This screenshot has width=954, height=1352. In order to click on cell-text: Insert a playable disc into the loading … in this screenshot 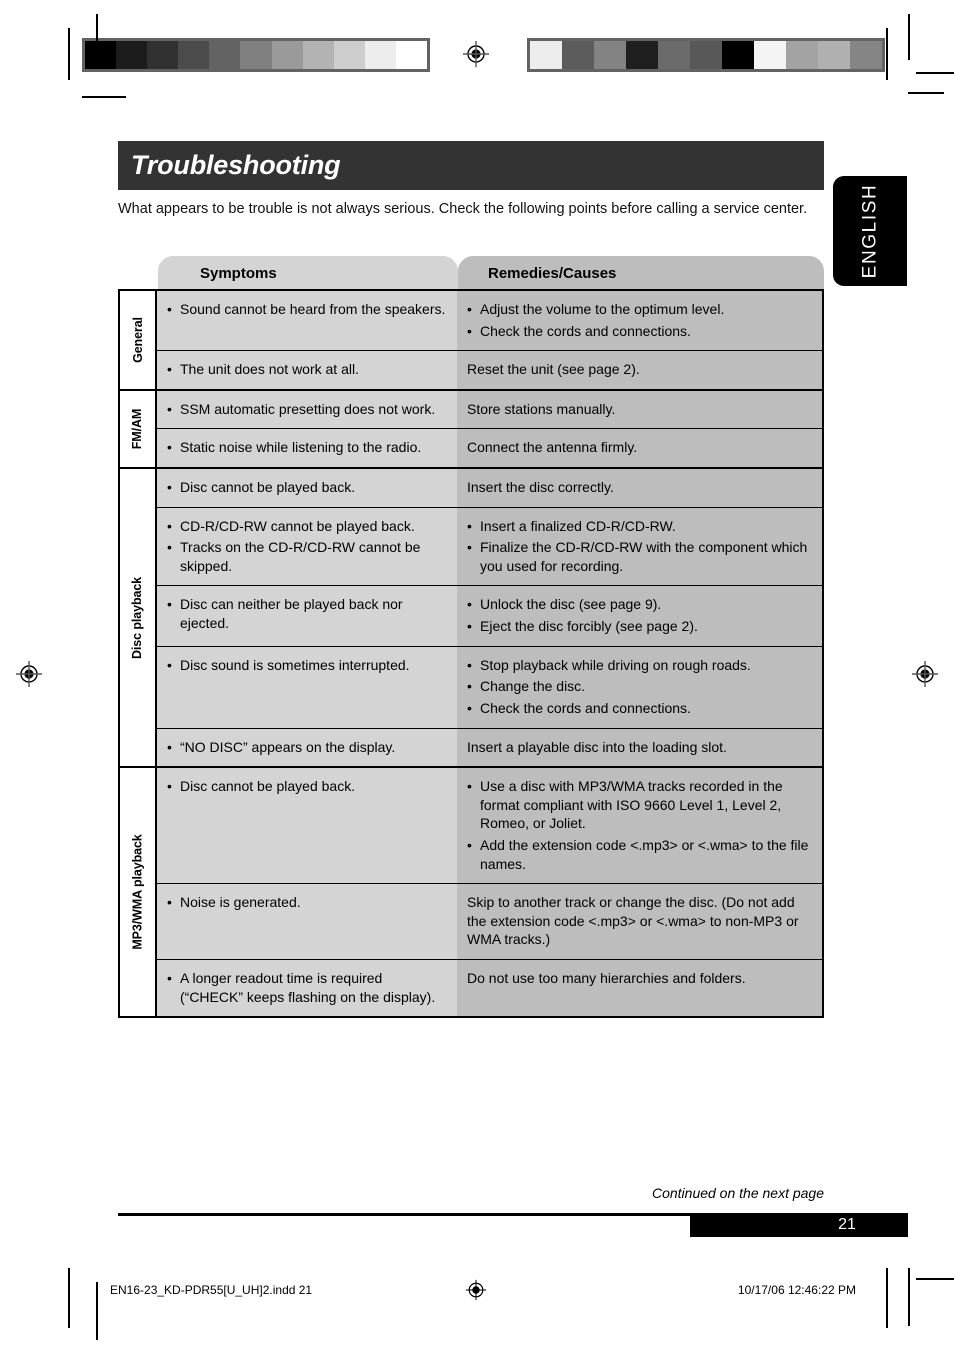, I will do `click(597, 746)`.